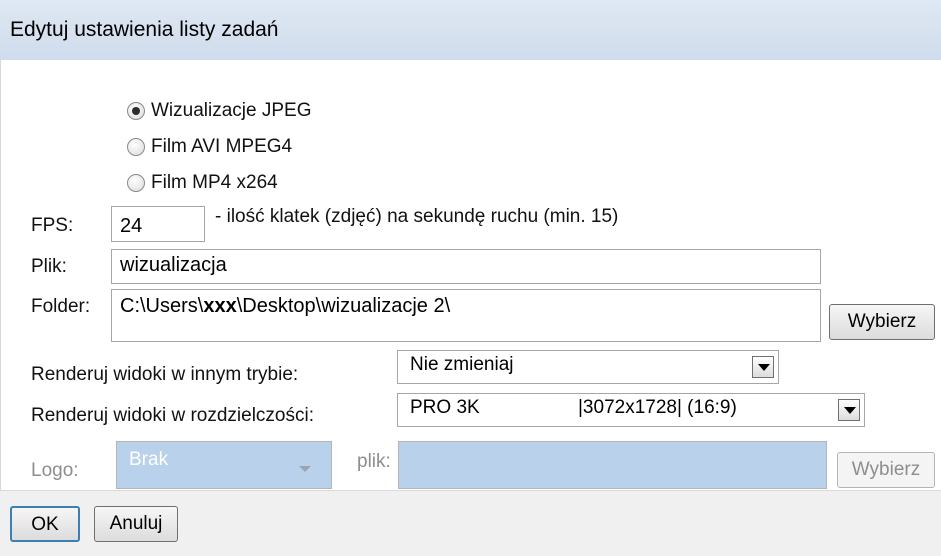  Describe the element at coordinates (374, 461) in the screenshot. I see `logo-file-label: plik:` at that location.